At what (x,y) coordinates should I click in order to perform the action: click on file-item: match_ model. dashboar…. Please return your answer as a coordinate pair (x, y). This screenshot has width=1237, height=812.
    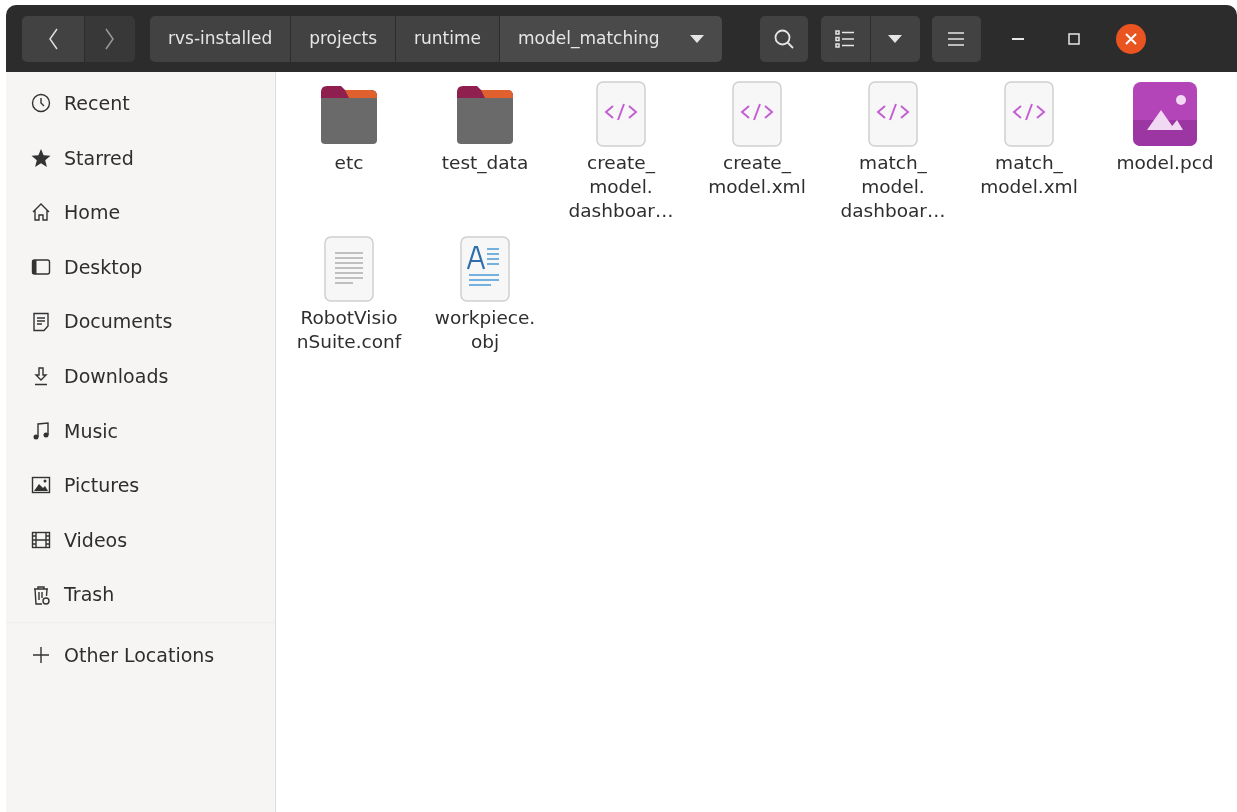
    Looking at the image, I should click on (893, 157).